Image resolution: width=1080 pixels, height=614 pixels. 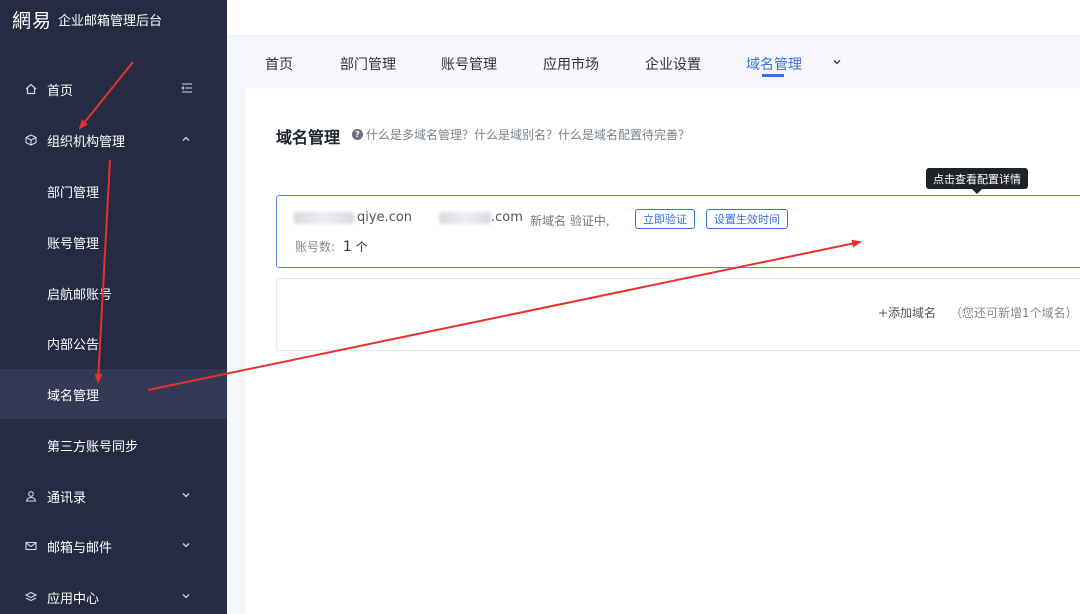 What do you see at coordinates (110, 21) in the screenshot?
I see `brand-title: 企业邮箱管理后台` at bounding box center [110, 21].